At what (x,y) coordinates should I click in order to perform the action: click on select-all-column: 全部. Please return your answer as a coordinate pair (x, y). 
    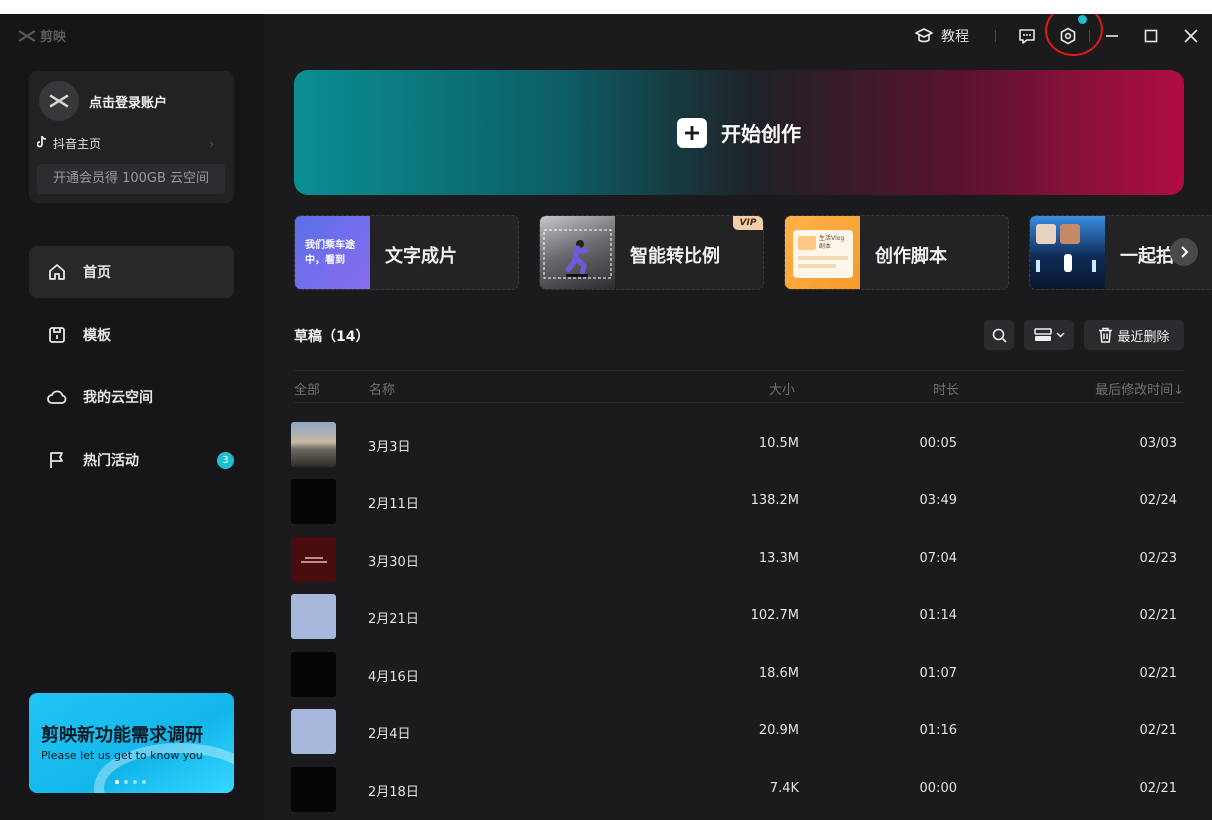
    Looking at the image, I should click on (307, 388).